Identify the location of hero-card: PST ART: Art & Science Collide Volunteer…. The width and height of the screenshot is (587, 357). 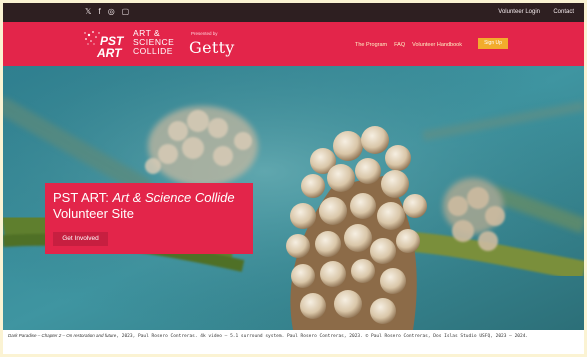
(149, 218).